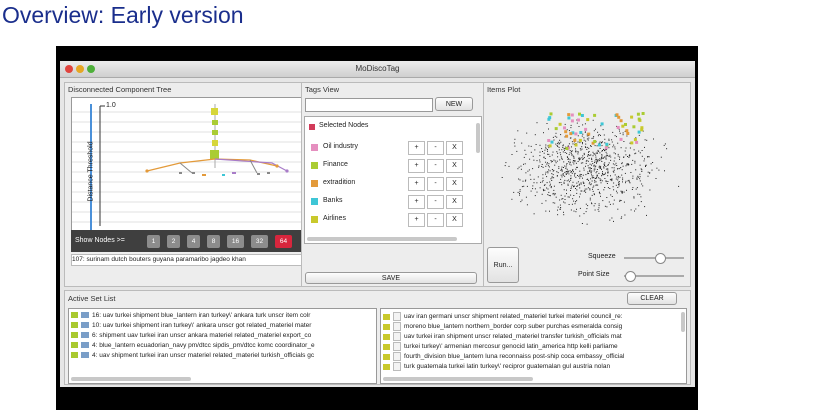 Image resolution: width=821 pixels, height=414 pixels. What do you see at coordinates (334, 218) in the screenshot?
I see `tag-name: Airlines` at bounding box center [334, 218].